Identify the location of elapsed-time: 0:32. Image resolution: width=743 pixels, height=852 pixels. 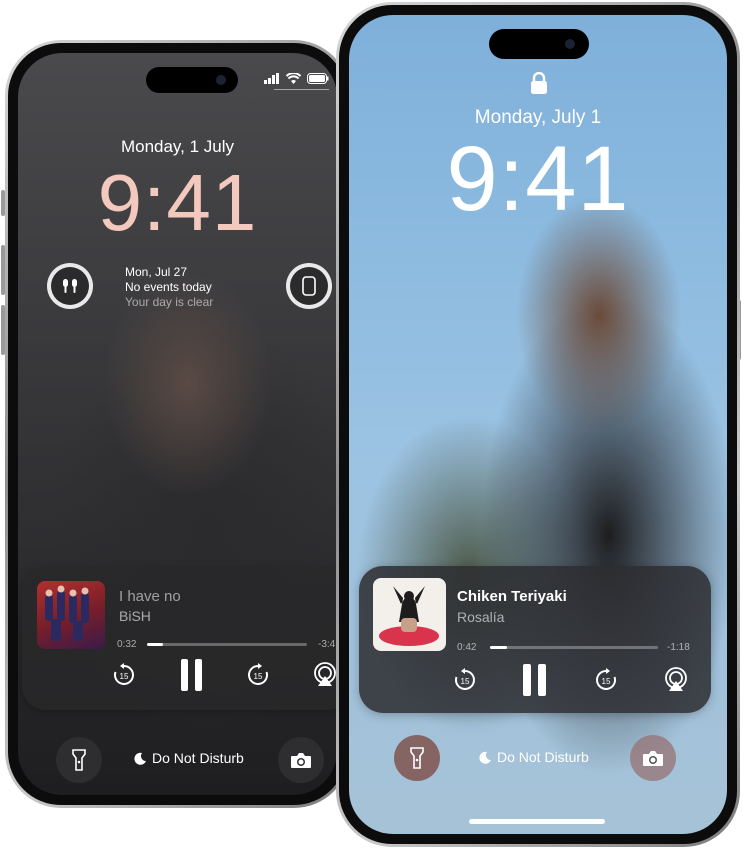
(127, 644).